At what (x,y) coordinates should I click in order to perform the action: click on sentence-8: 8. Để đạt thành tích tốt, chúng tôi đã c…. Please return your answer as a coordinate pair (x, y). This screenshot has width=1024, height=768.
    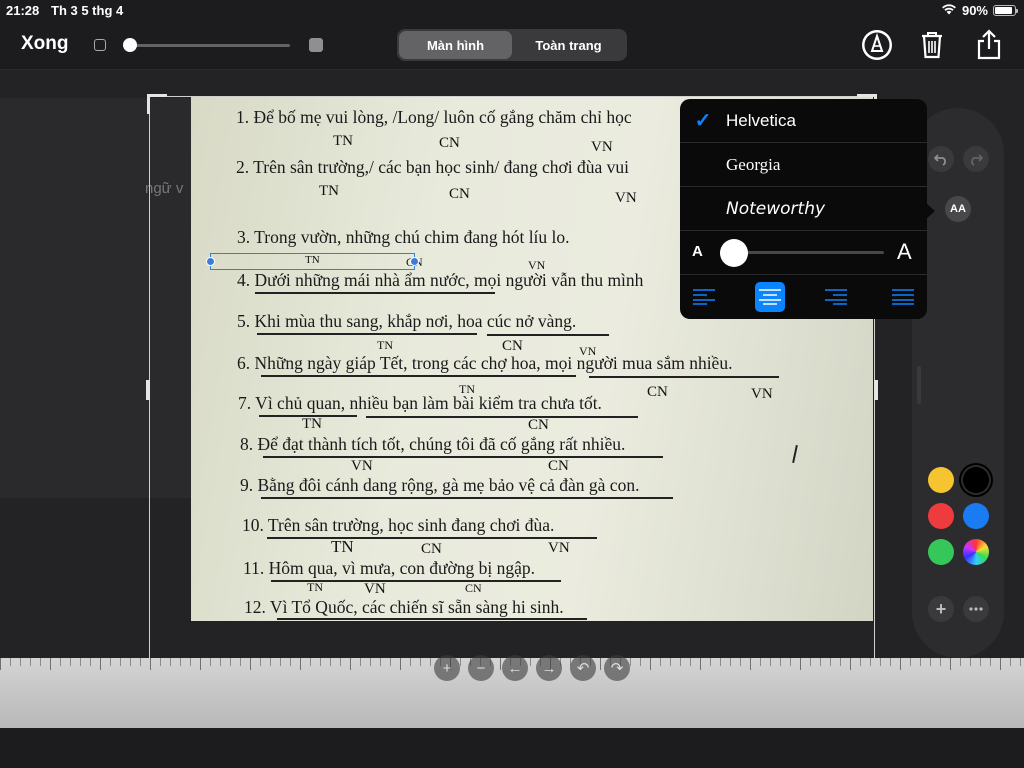
    Looking at the image, I should click on (433, 444).